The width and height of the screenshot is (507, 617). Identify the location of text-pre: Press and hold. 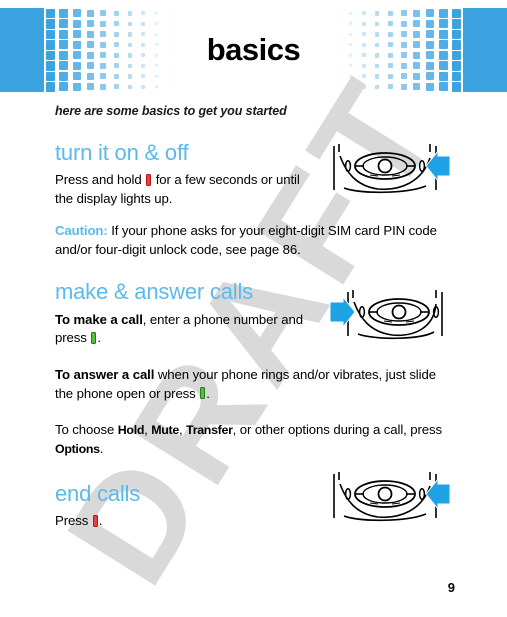
(100, 180).